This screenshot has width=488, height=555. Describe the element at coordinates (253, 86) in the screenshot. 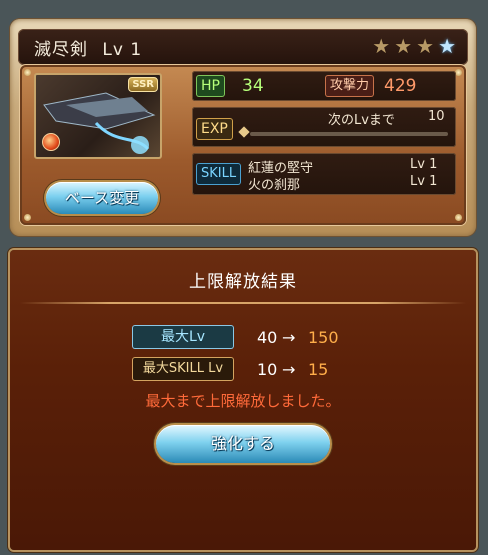

I see `hp-value: 34` at that location.